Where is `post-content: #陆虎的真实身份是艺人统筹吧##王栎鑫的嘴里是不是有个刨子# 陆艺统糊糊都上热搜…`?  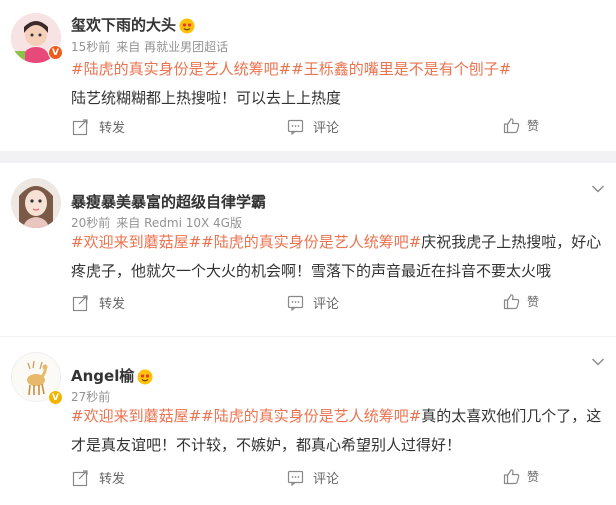 post-content: #陆虎的真实身份是艺人统筹吧##王栎鑫的嘴里是不是有个刨子# 陆艺统糊糊都上热搜… is located at coordinates (338, 84).